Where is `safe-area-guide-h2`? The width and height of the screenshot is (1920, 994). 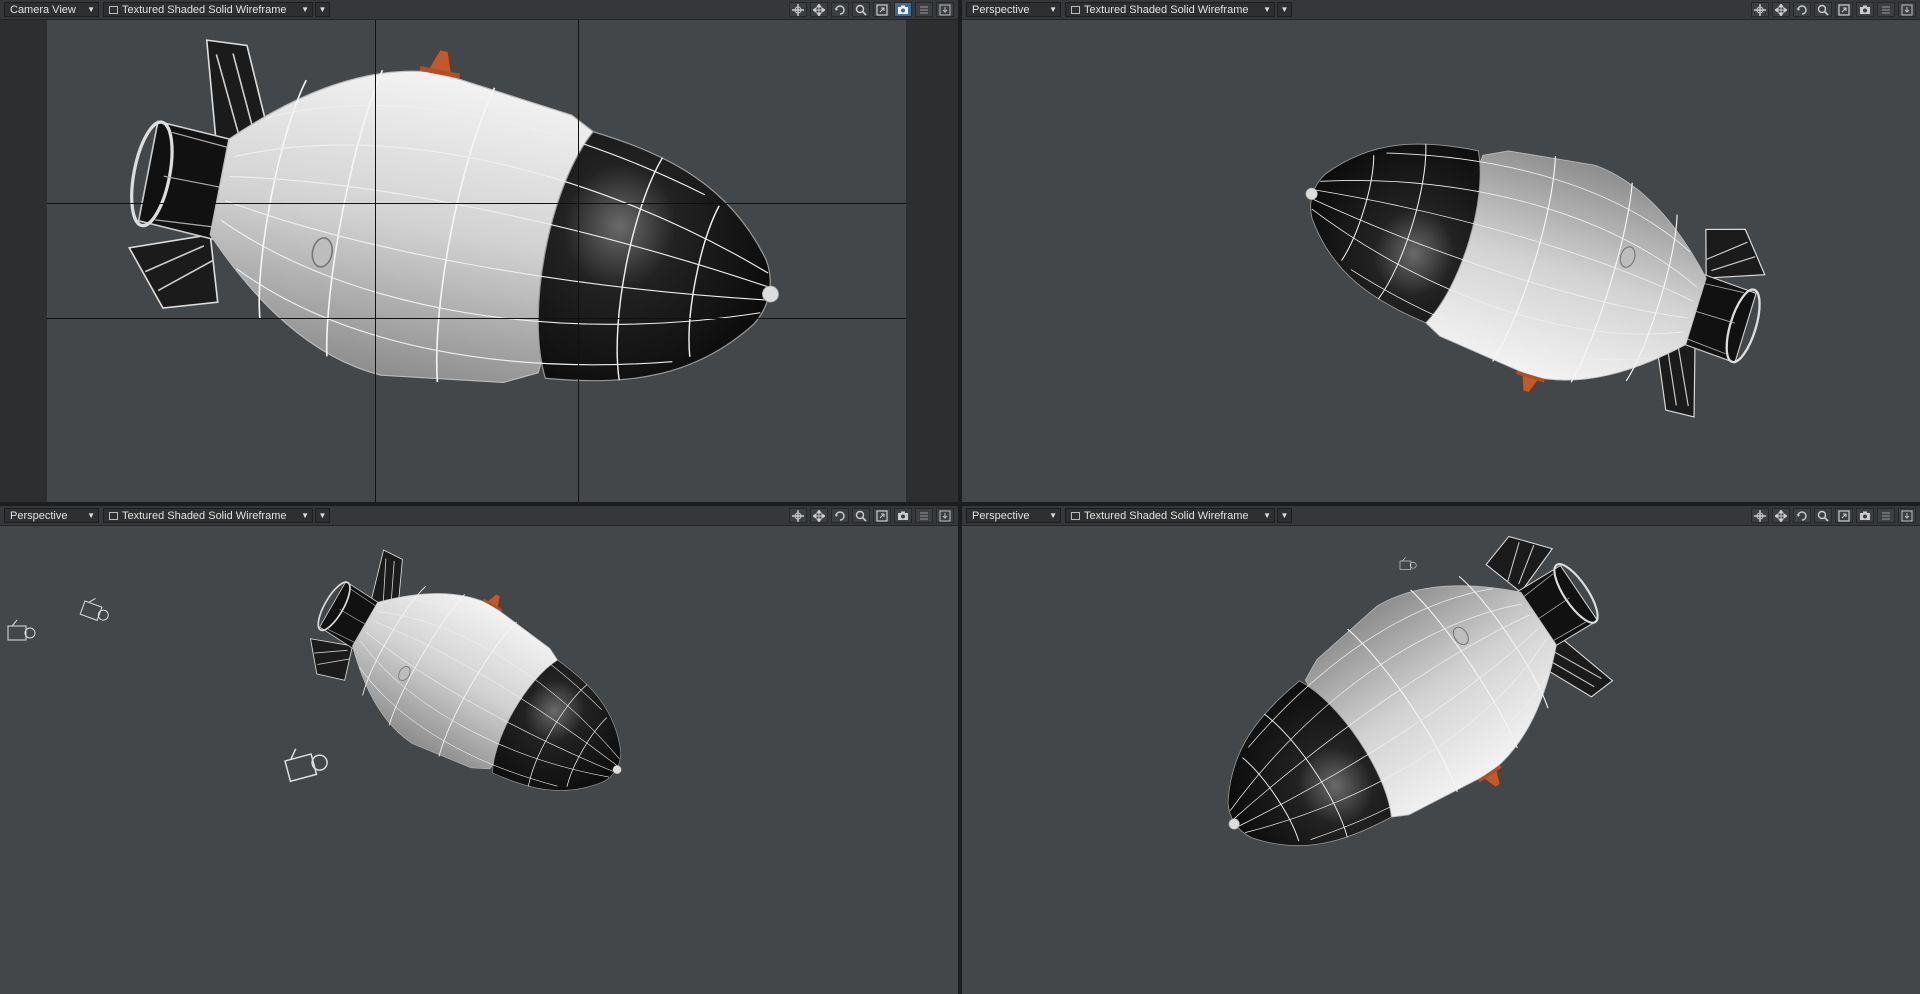
safe-area-guide-h2 is located at coordinates (476, 318).